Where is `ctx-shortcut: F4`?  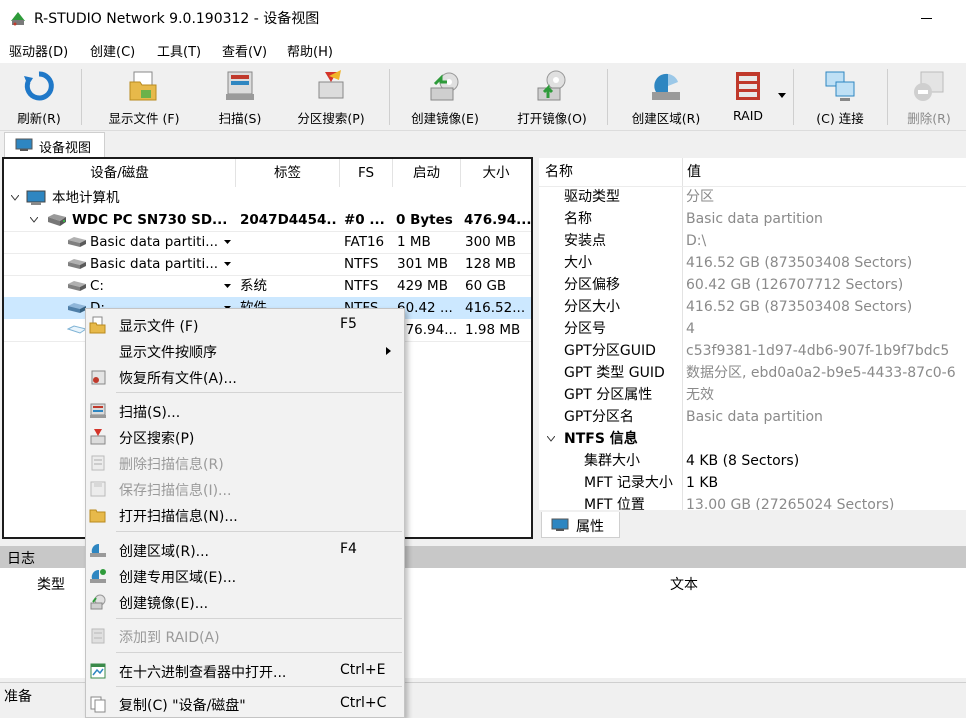
ctx-shortcut: F4 is located at coordinates (348, 549).